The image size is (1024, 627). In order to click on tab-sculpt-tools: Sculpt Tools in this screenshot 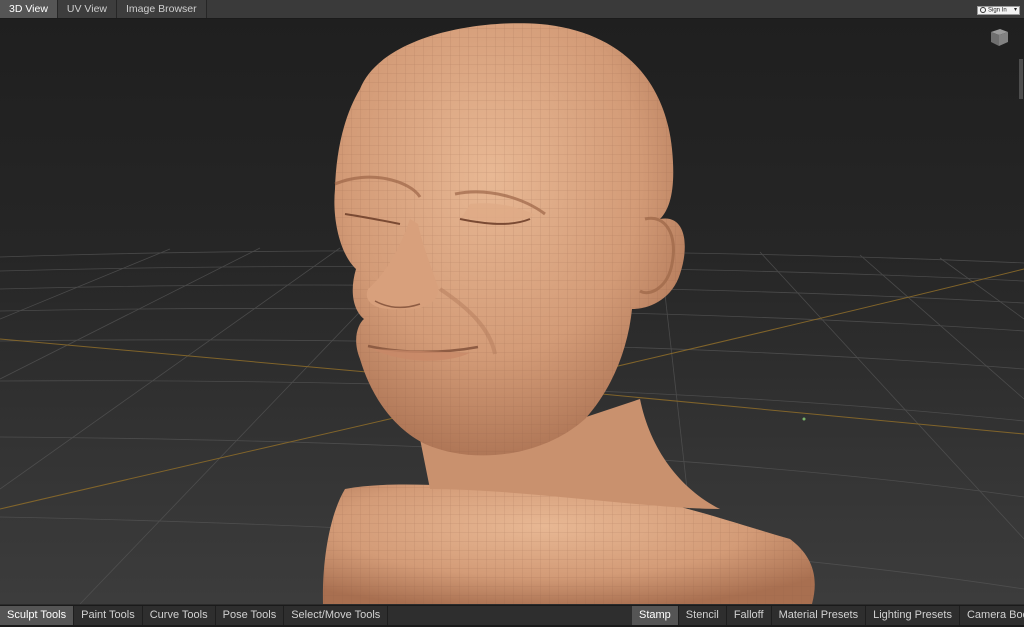, I will do `click(37, 615)`.